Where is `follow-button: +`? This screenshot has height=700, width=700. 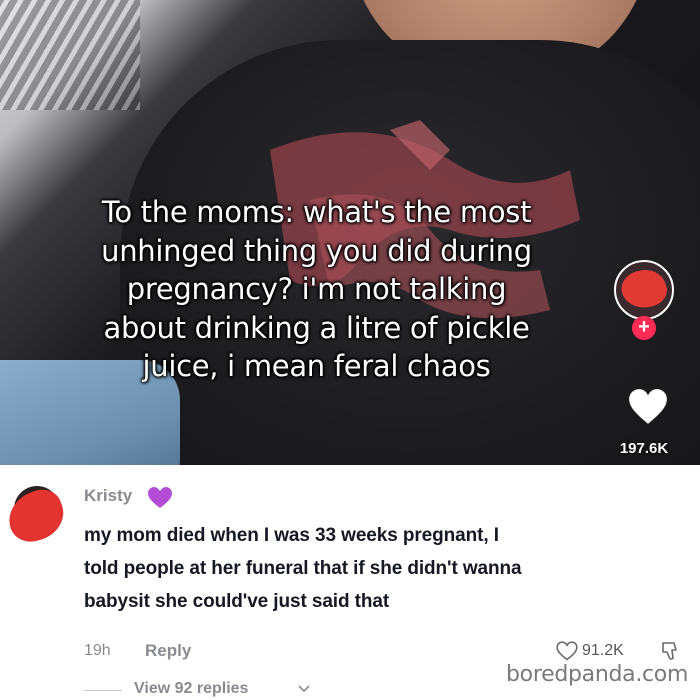 follow-button: + is located at coordinates (644, 328).